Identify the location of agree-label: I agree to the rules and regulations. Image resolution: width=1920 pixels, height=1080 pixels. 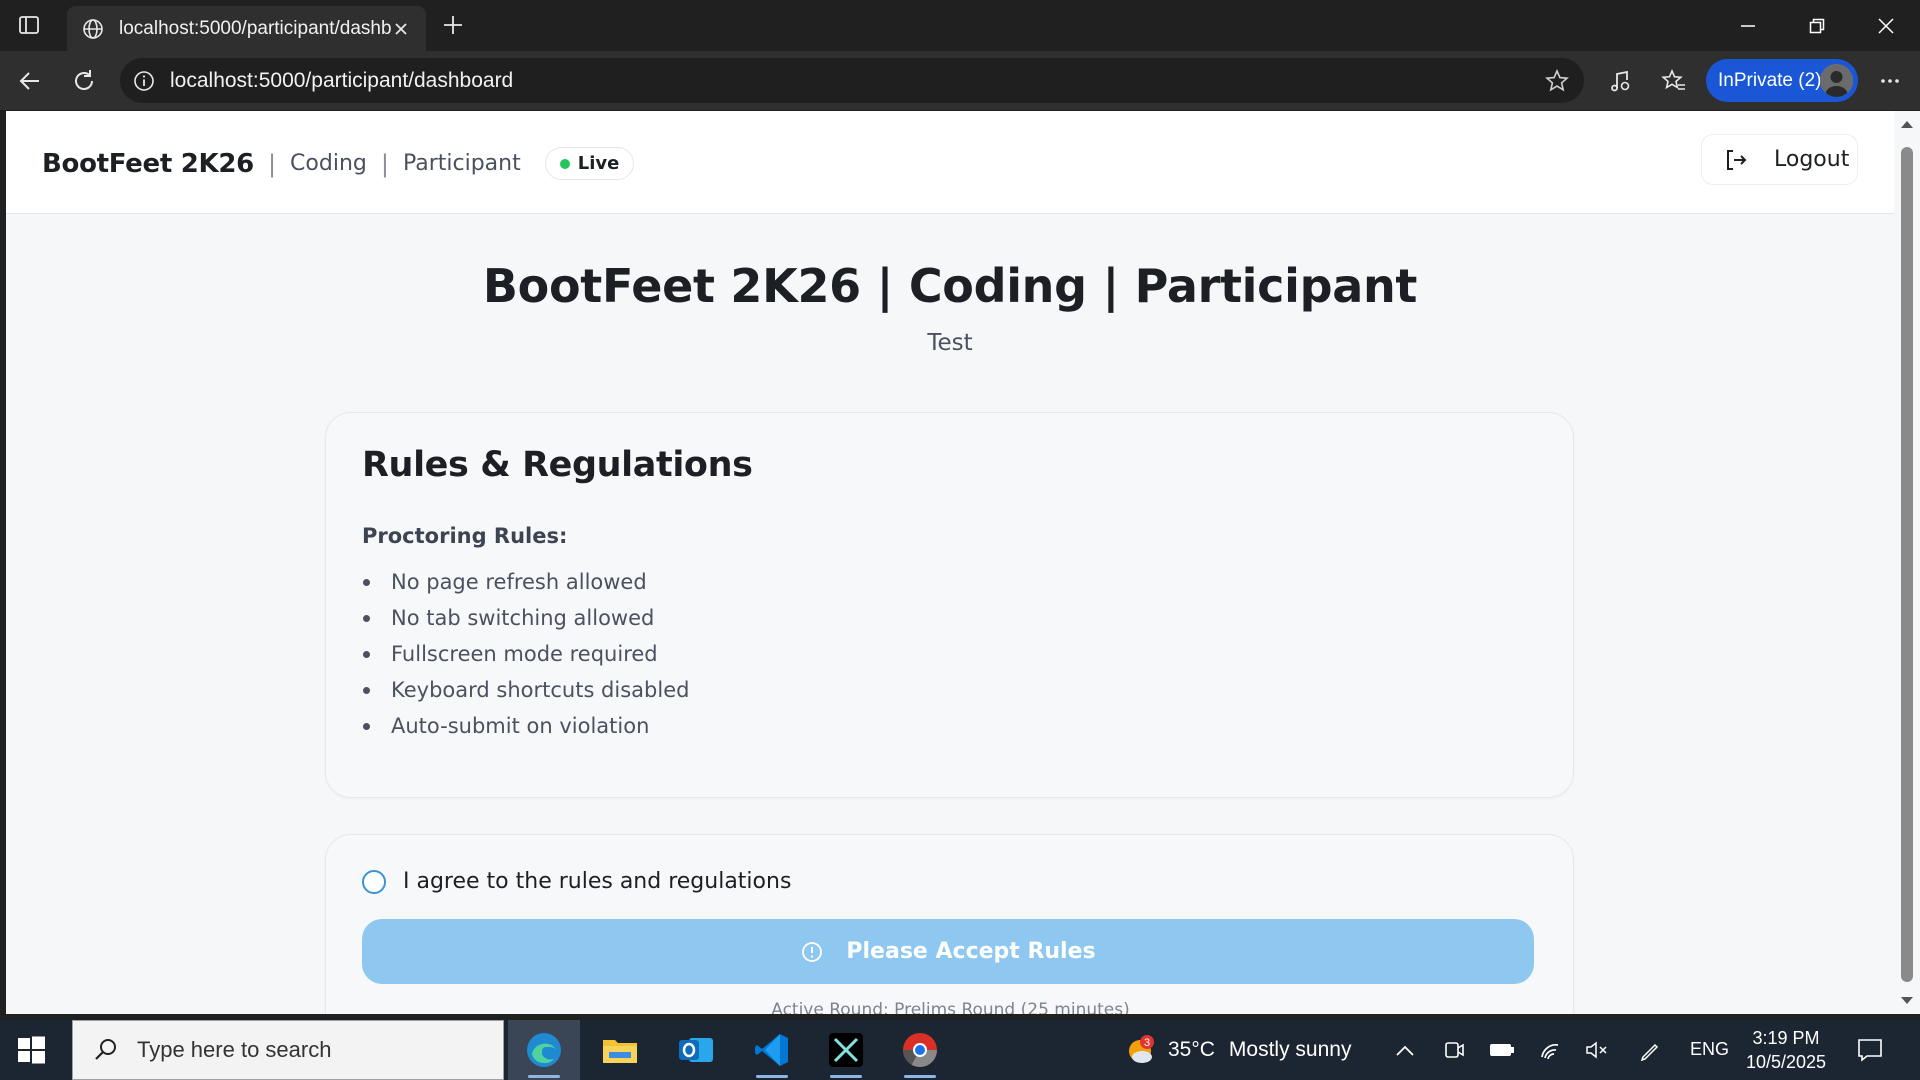
(597, 881).